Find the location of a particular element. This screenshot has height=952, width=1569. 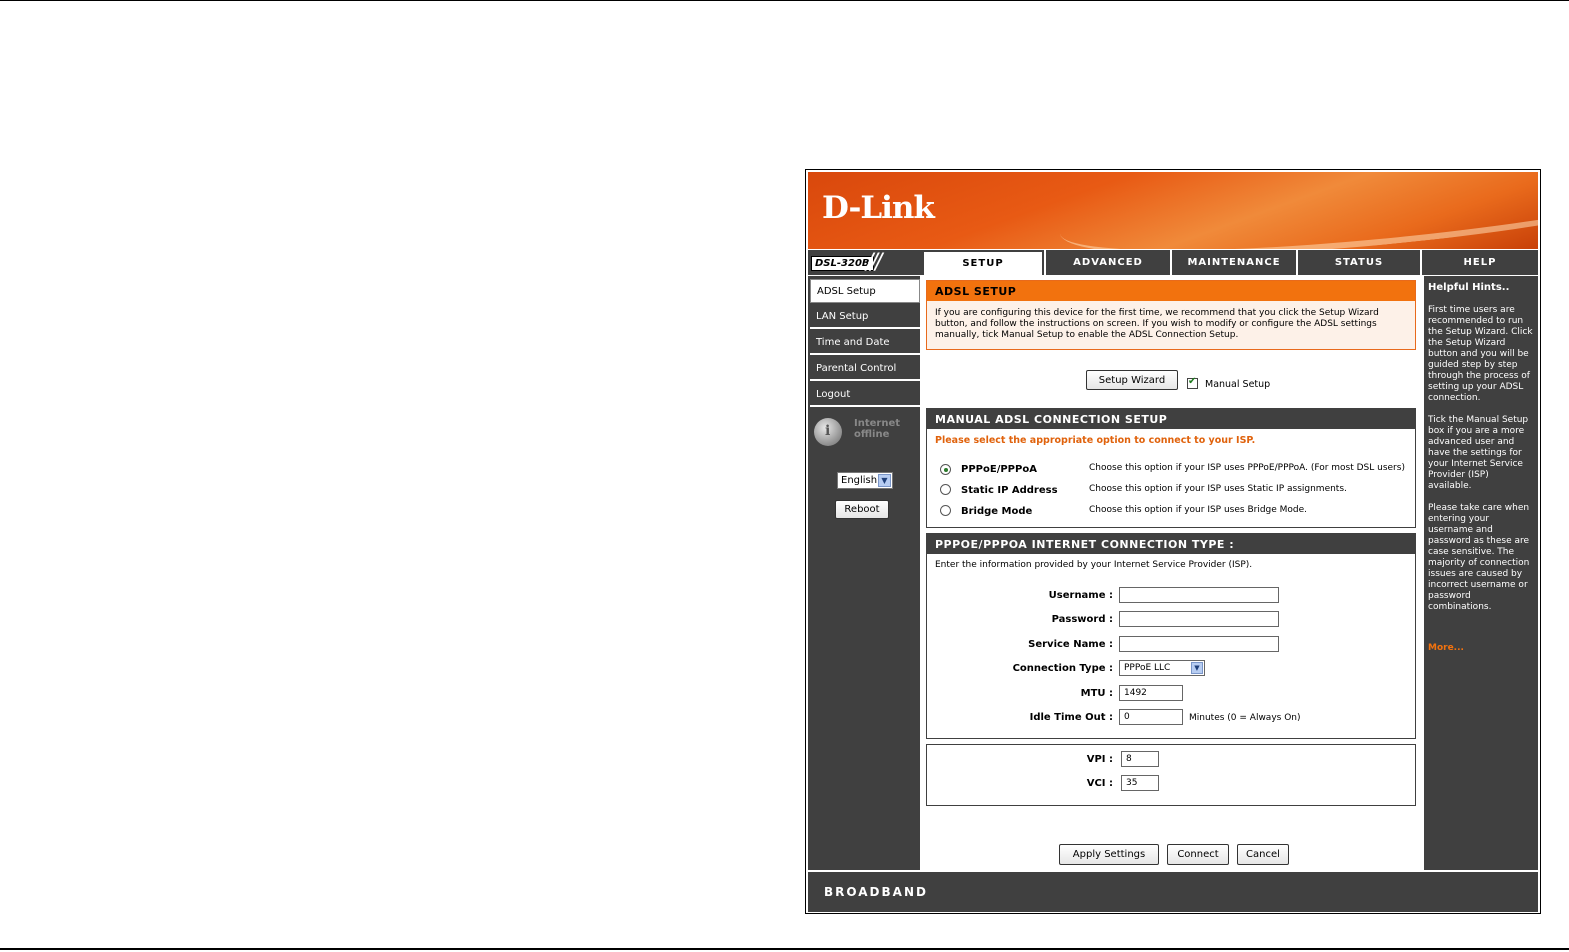

bottom-rule is located at coordinates (784, 949).